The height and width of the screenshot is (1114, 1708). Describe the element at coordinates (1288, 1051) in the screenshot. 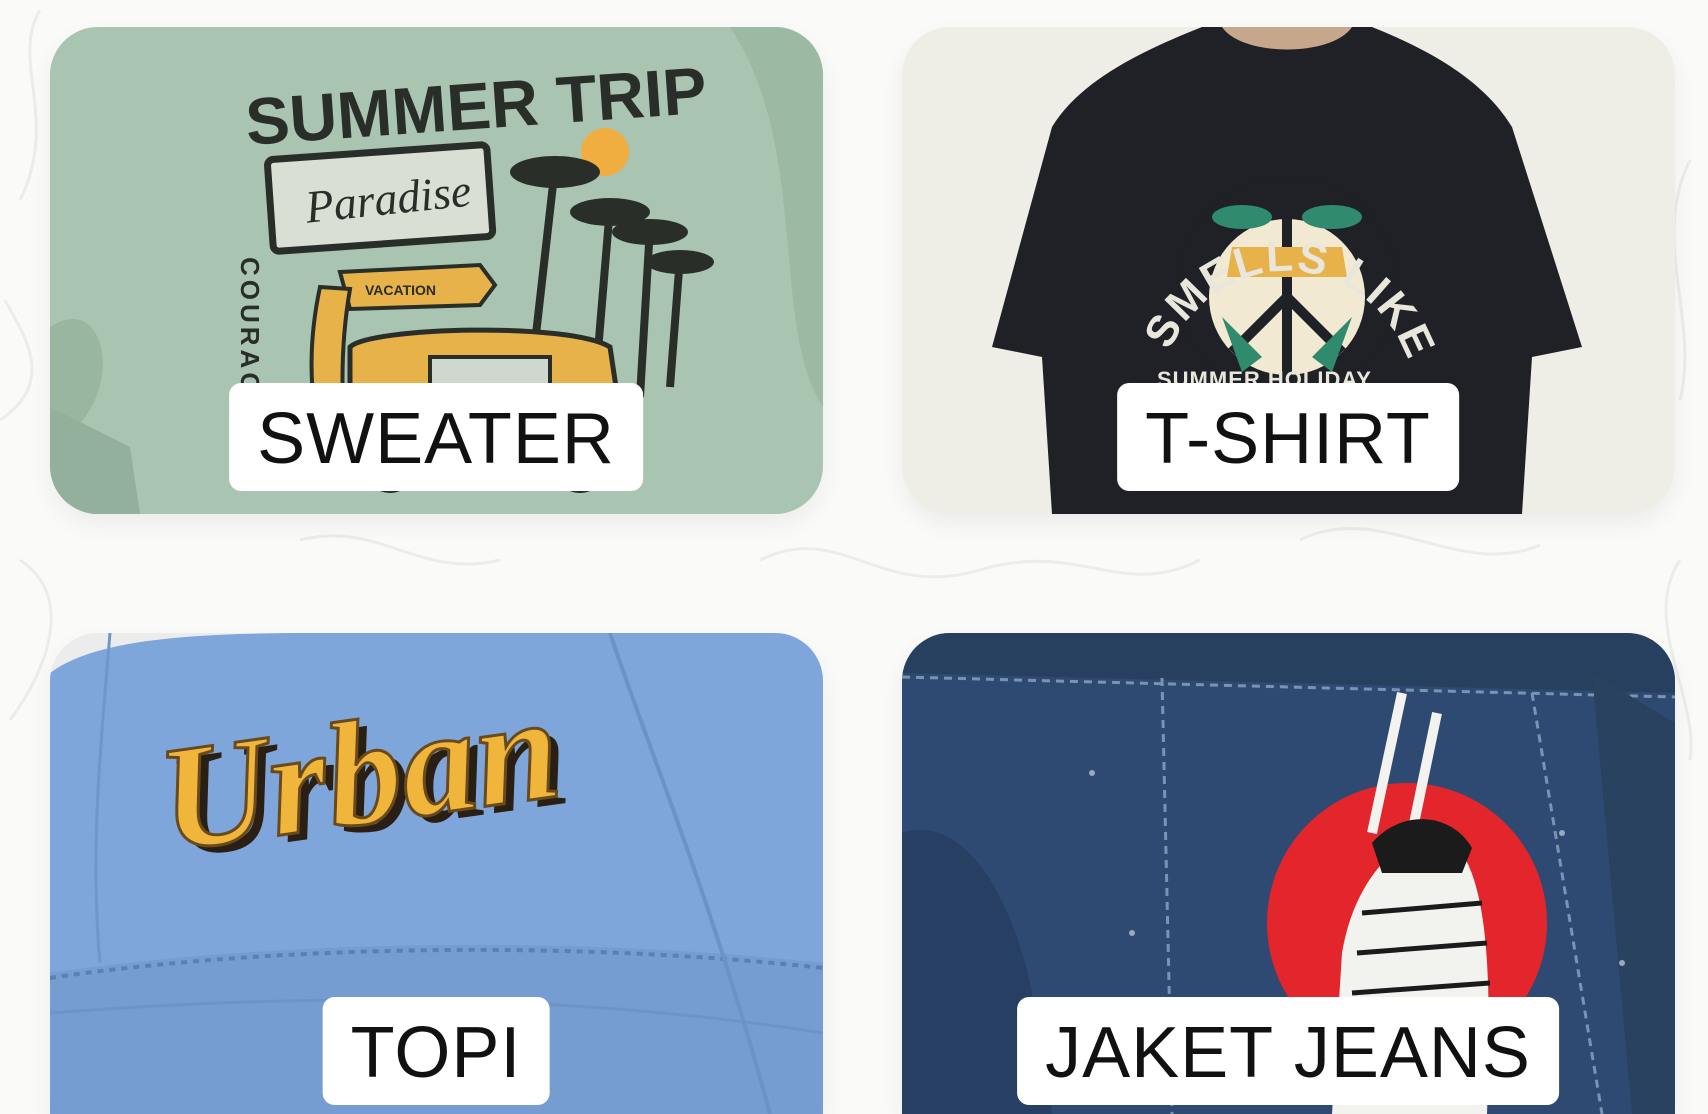

I see `category-label: JAKET JEANS` at that location.